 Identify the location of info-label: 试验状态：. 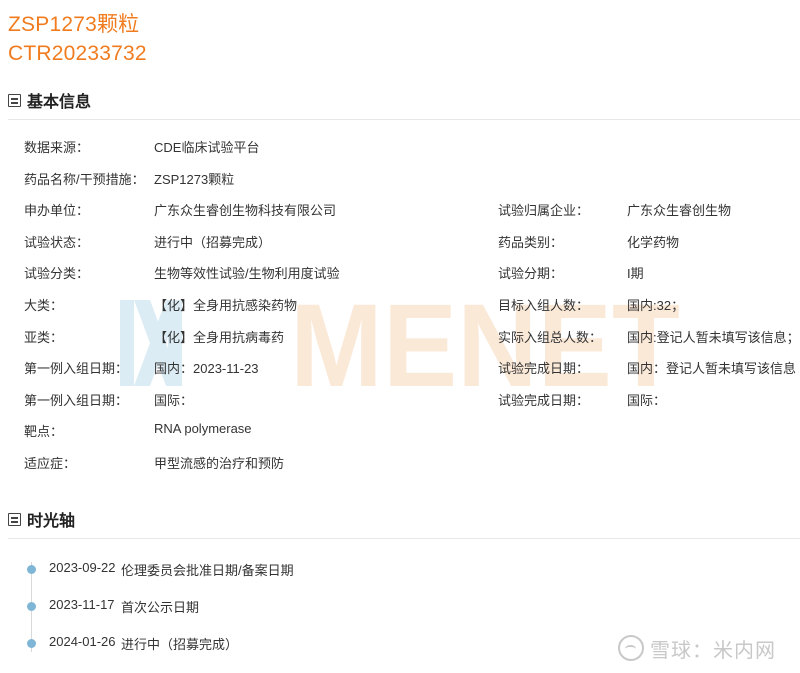
(57, 242).